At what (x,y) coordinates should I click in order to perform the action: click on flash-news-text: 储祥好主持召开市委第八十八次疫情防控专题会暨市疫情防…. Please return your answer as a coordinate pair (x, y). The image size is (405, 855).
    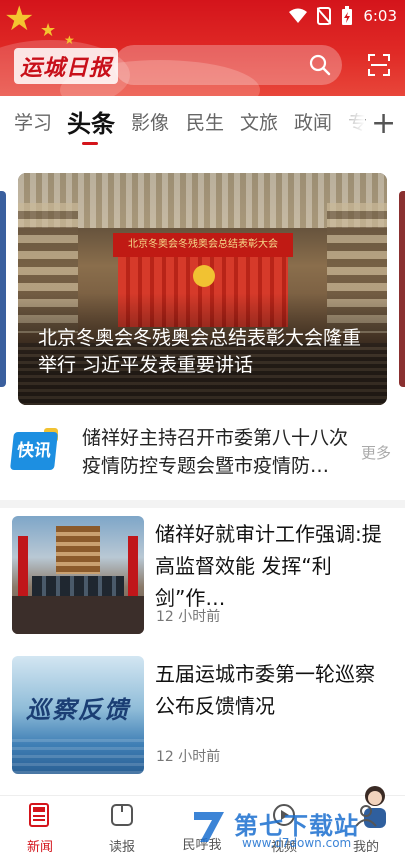
    Looking at the image, I should click on (217, 452).